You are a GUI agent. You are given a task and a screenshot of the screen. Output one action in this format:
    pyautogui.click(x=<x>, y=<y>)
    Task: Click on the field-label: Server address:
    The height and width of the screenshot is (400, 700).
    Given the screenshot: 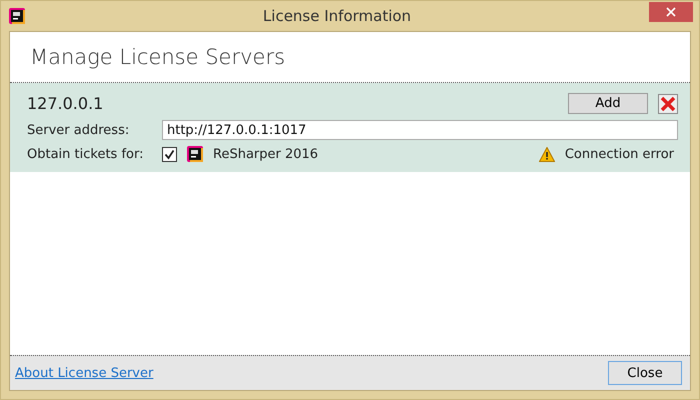 What is the action you would take?
    pyautogui.click(x=78, y=130)
    